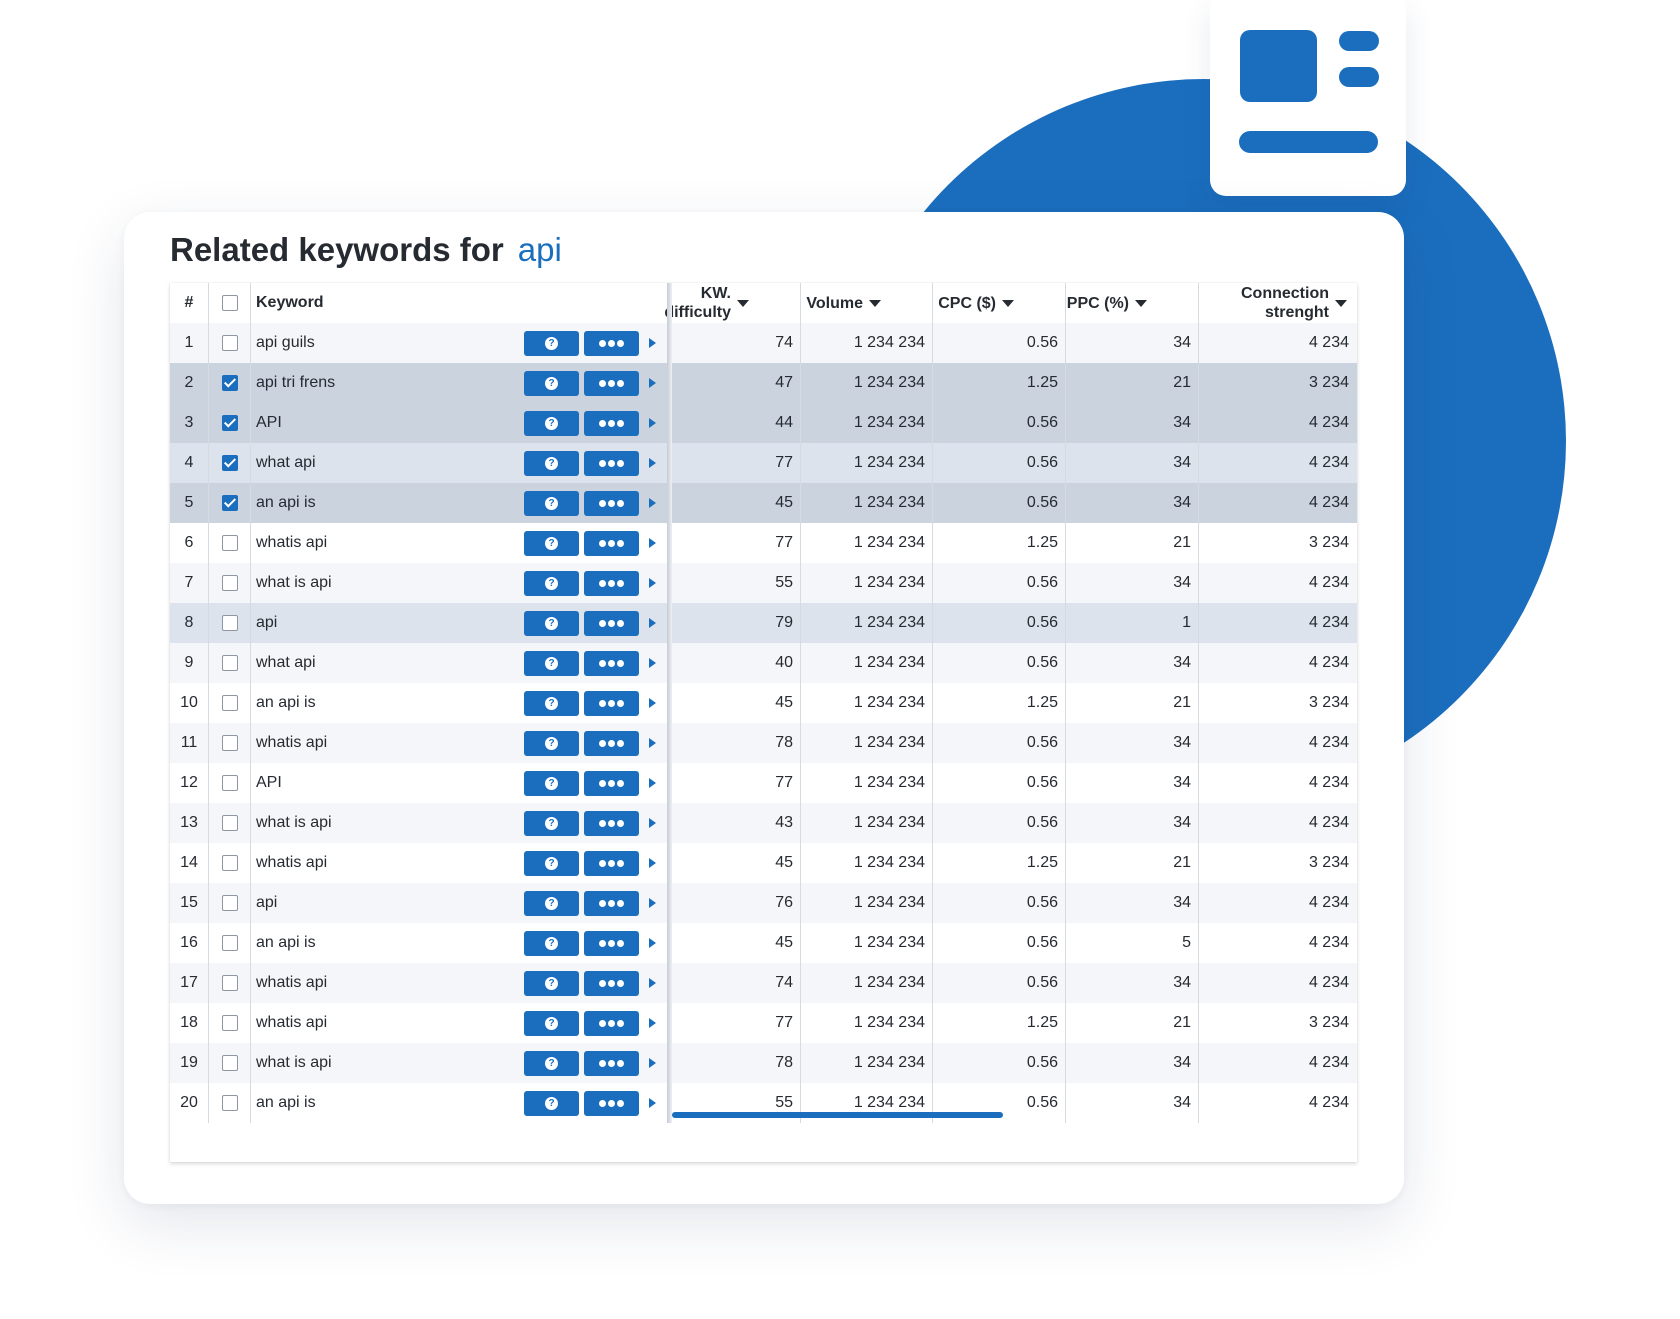 The height and width of the screenshot is (1319, 1680). What do you see at coordinates (763, 623) in the screenshot?
I see `table-row: 8 api? 79 1 234 234 0.56 1 4 234` at bounding box center [763, 623].